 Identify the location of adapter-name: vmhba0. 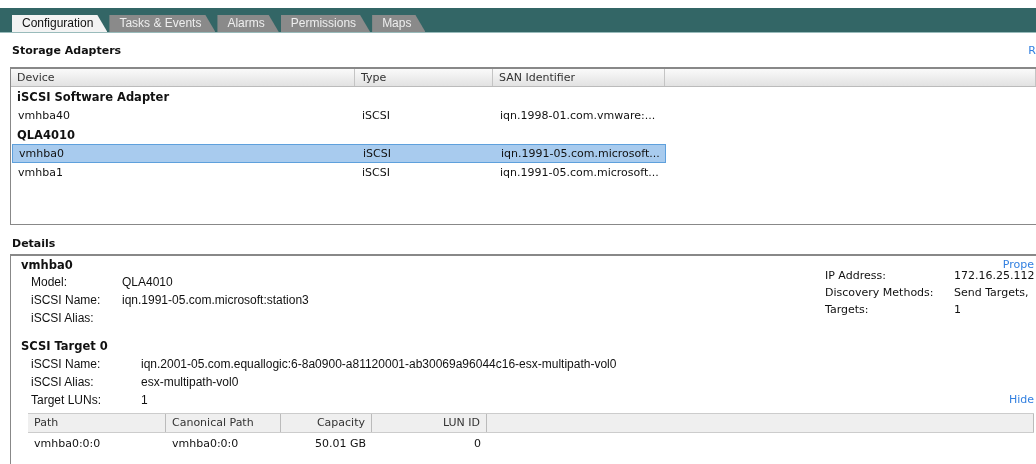
(47, 265).